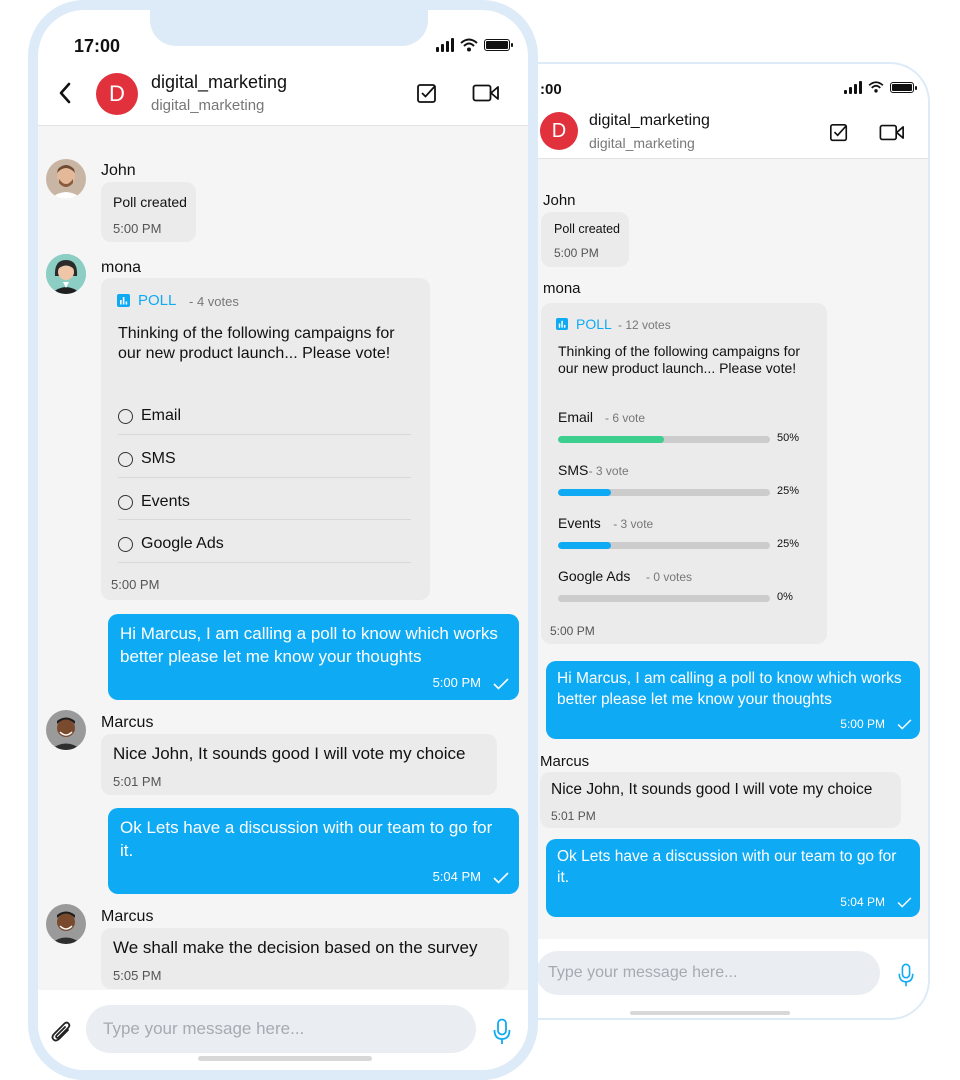  I want to click on status-time: 17:00, so click(97, 46).